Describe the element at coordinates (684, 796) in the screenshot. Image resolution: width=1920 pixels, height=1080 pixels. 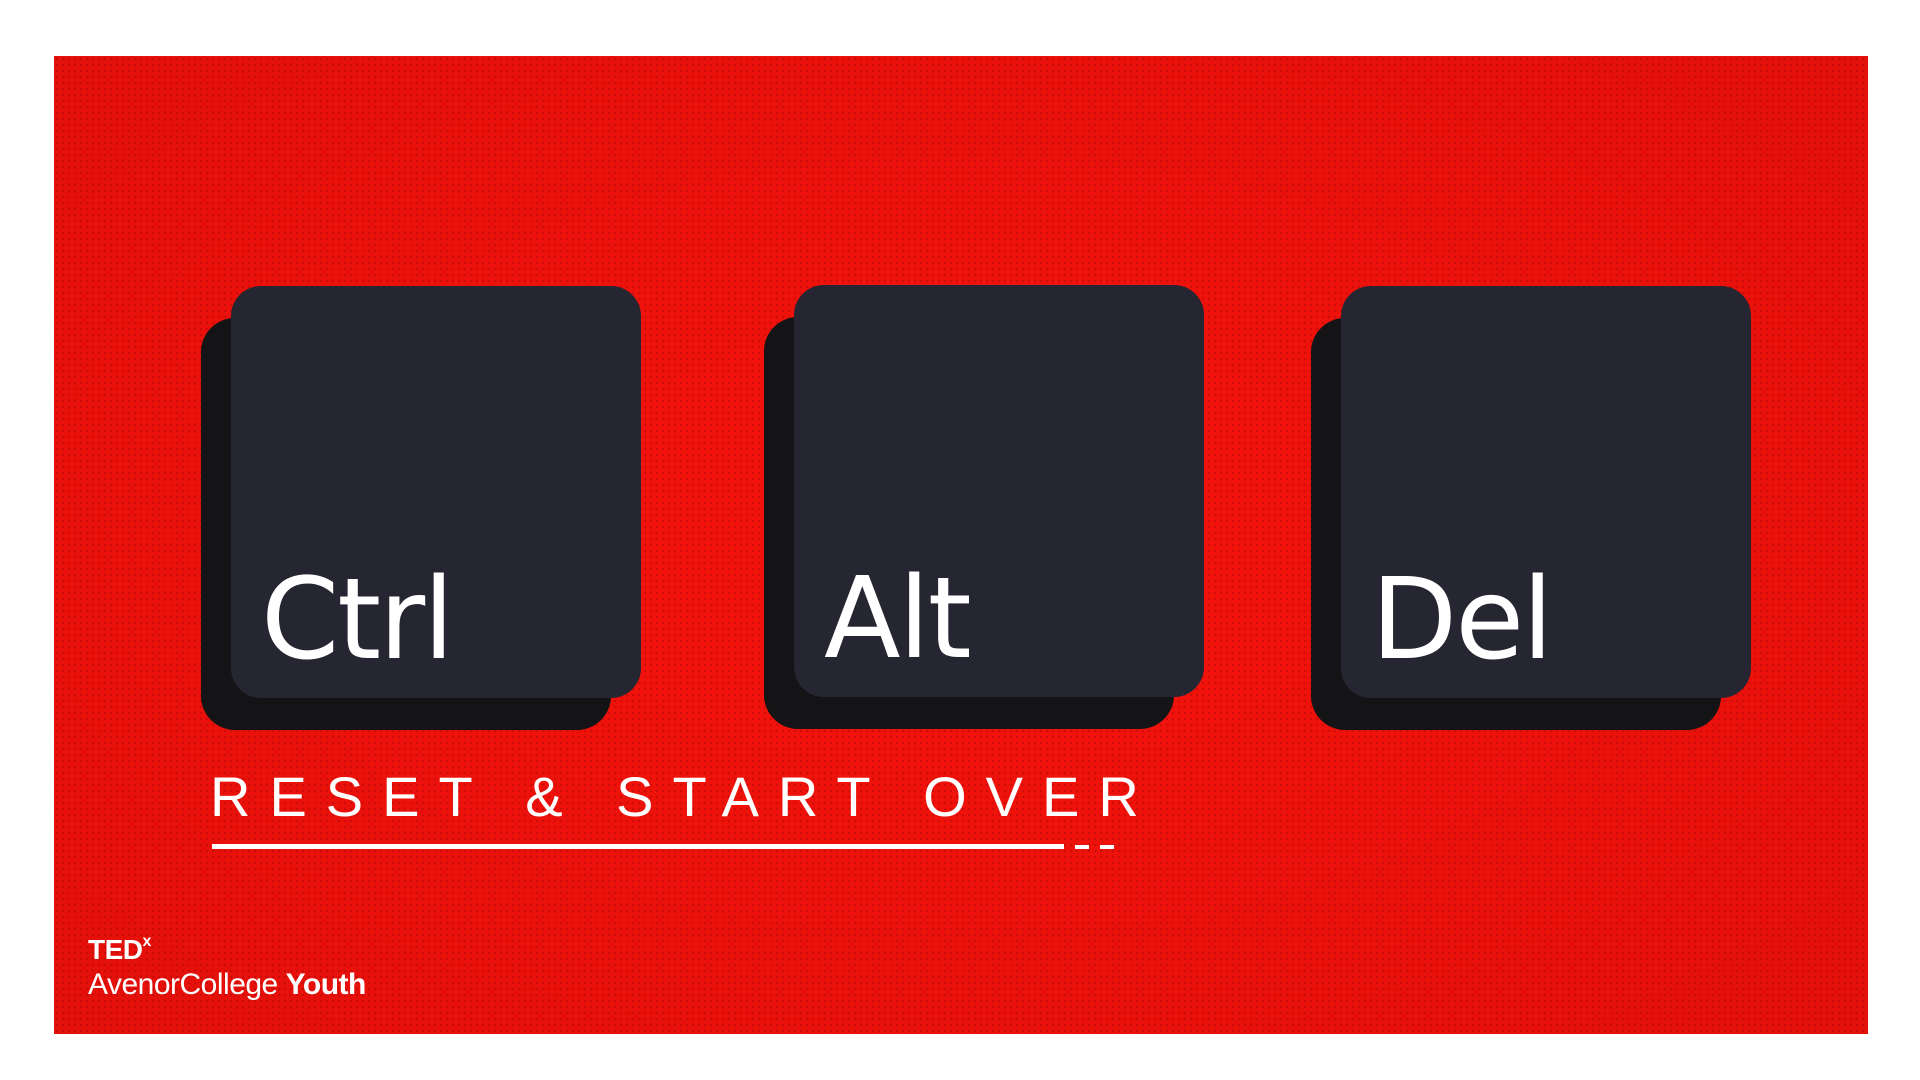
I see `tagline: RESET & START OVER` at that location.